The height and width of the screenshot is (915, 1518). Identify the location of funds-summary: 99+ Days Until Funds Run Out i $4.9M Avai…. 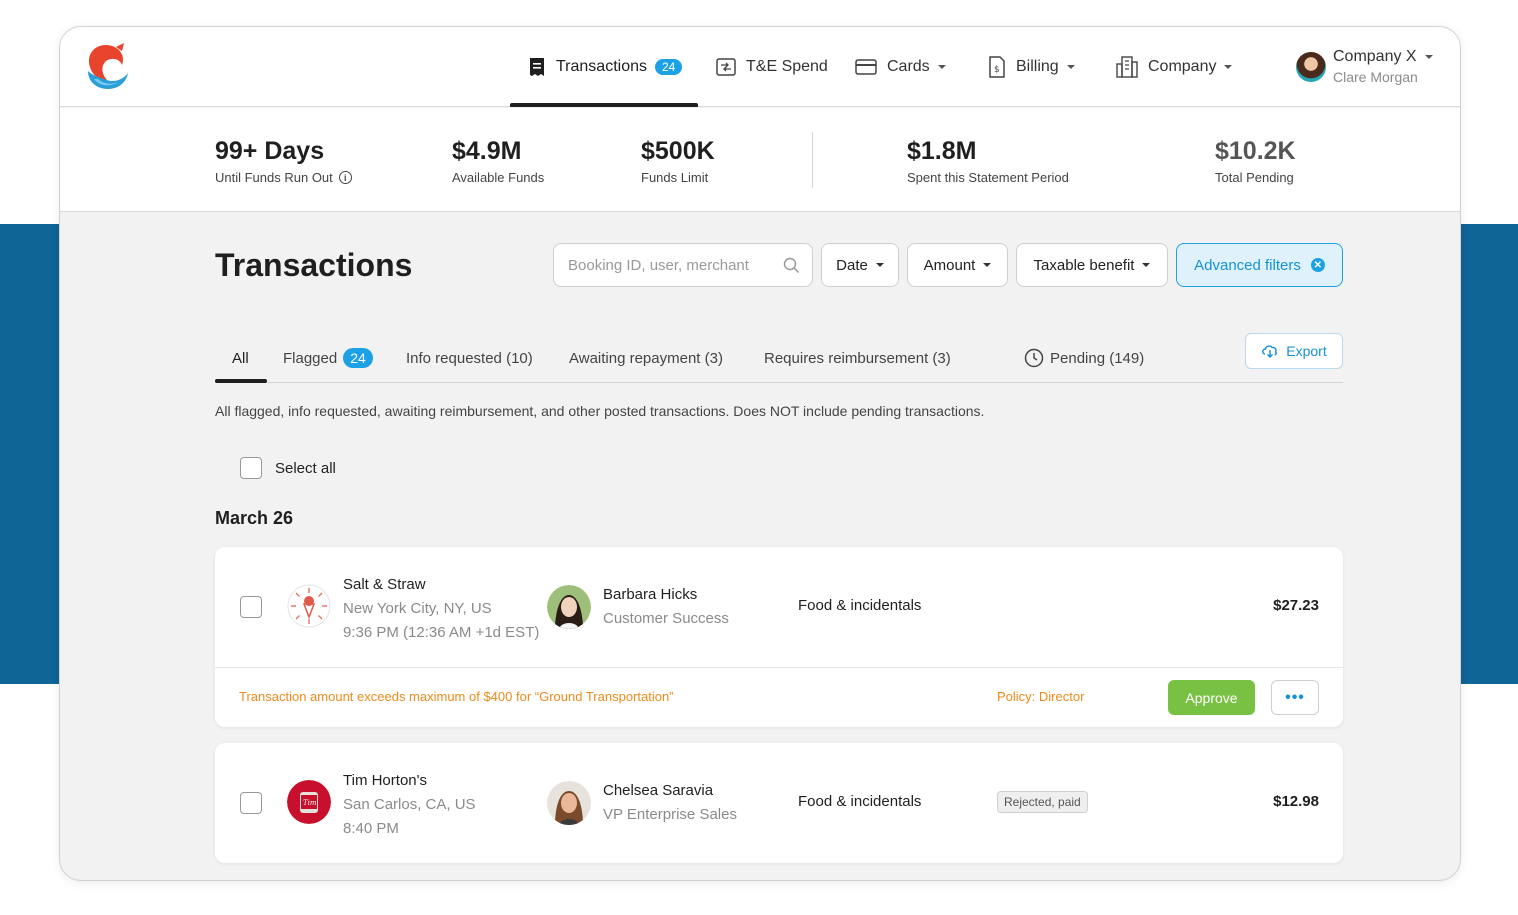
(760, 160).